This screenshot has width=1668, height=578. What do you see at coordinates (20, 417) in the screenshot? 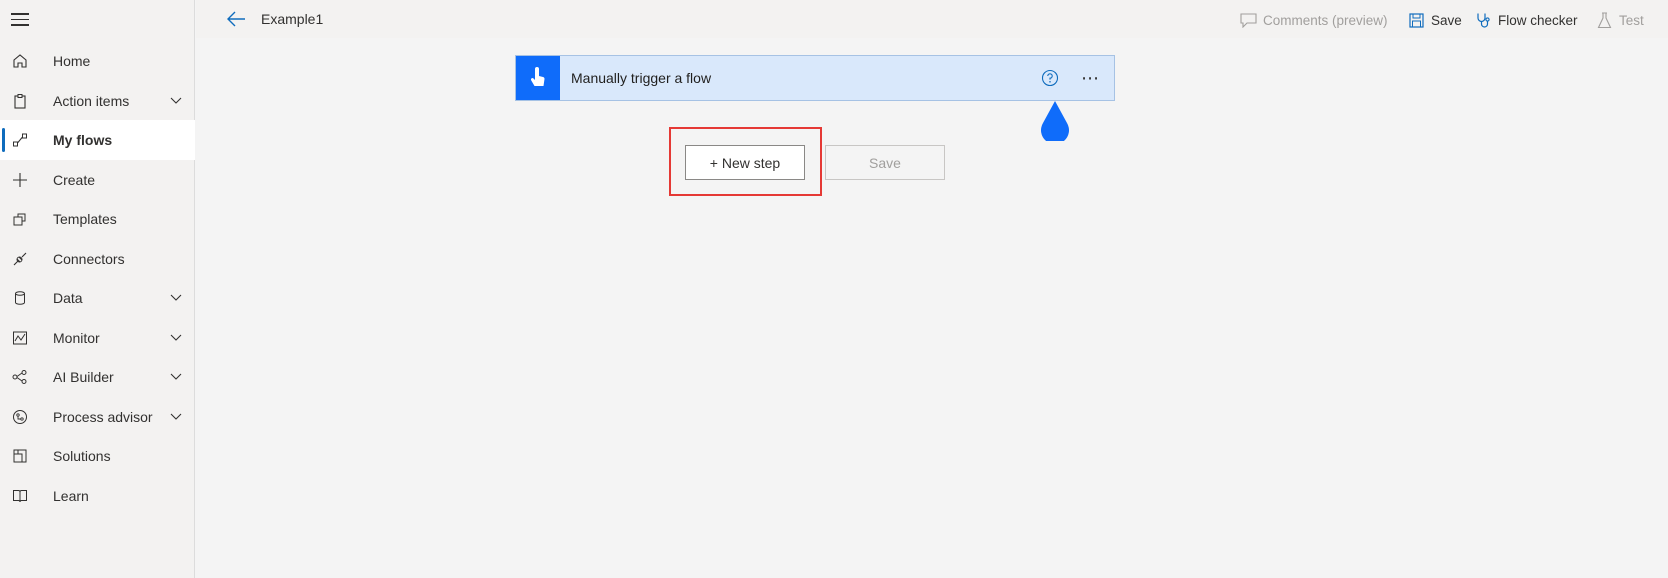
I see `process-advisor-icon` at bounding box center [20, 417].